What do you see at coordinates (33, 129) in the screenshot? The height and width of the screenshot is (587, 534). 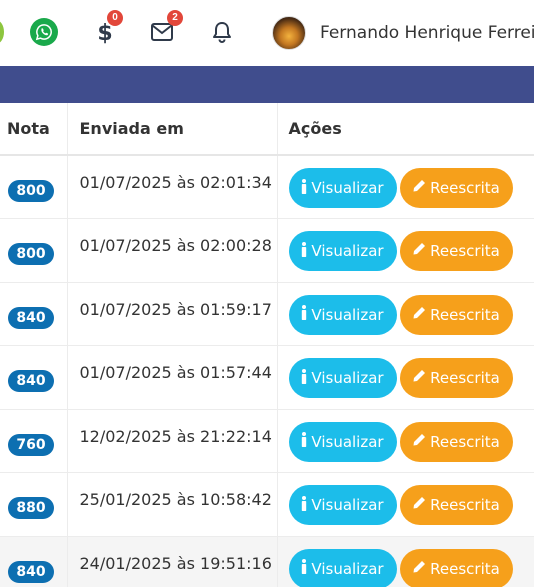 I see `column-header-grade: Nota` at bounding box center [33, 129].